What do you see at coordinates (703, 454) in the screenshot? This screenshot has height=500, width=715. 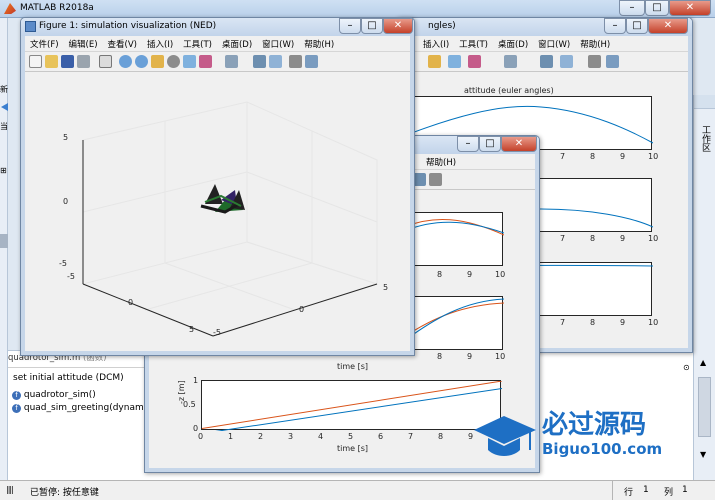 I see `scroll-down-icon: ▼` at bounding box center [703, 454].